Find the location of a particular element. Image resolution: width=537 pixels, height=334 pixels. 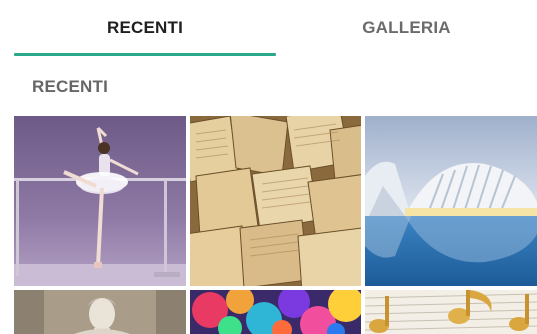

statue-photo is located at coordinates (100, 312).